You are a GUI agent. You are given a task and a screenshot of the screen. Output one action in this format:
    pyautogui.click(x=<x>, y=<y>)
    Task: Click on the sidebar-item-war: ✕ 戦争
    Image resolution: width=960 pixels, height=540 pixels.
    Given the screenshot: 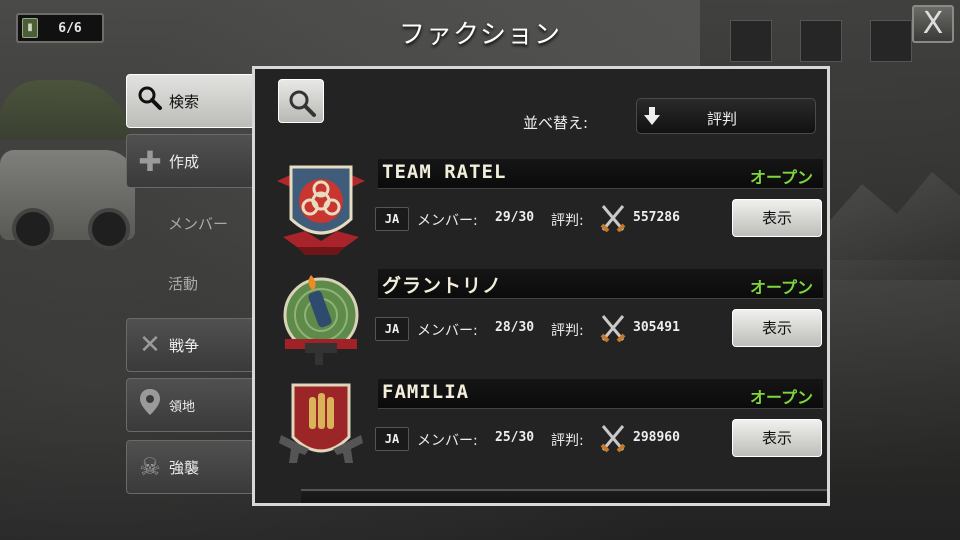 What is the action you would take?
    pyautogui.click(x=190, y=345)
    